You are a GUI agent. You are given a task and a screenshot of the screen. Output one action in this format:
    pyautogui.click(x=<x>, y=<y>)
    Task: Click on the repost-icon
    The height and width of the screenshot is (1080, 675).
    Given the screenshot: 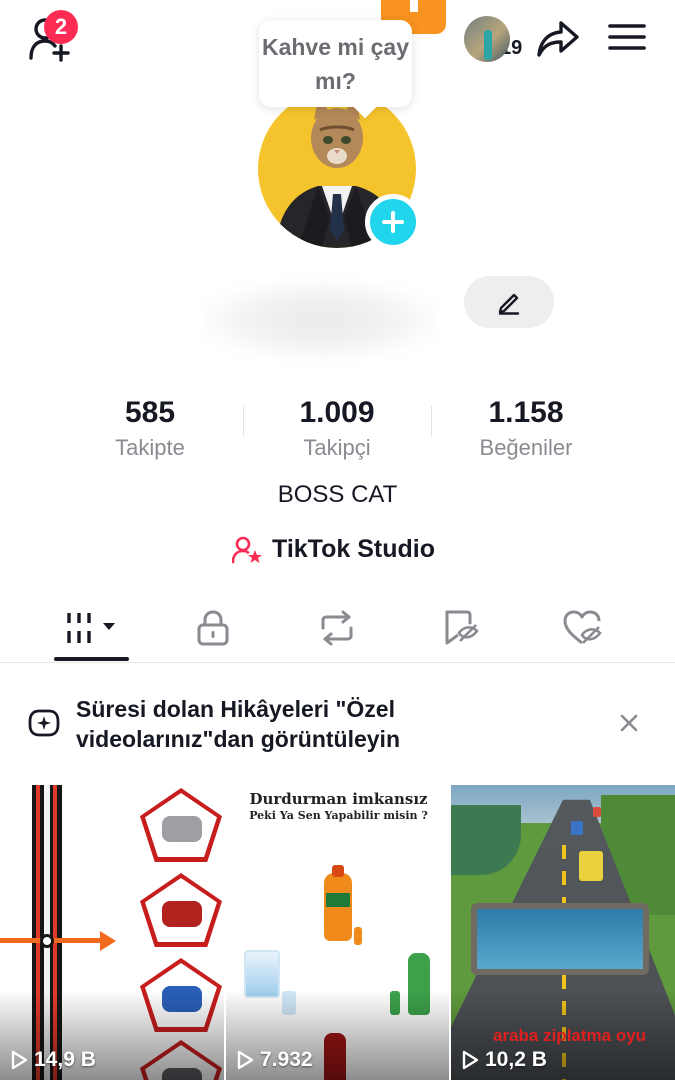 What is the action you would take?
    pyautogui.click(x=337, y=628)
    